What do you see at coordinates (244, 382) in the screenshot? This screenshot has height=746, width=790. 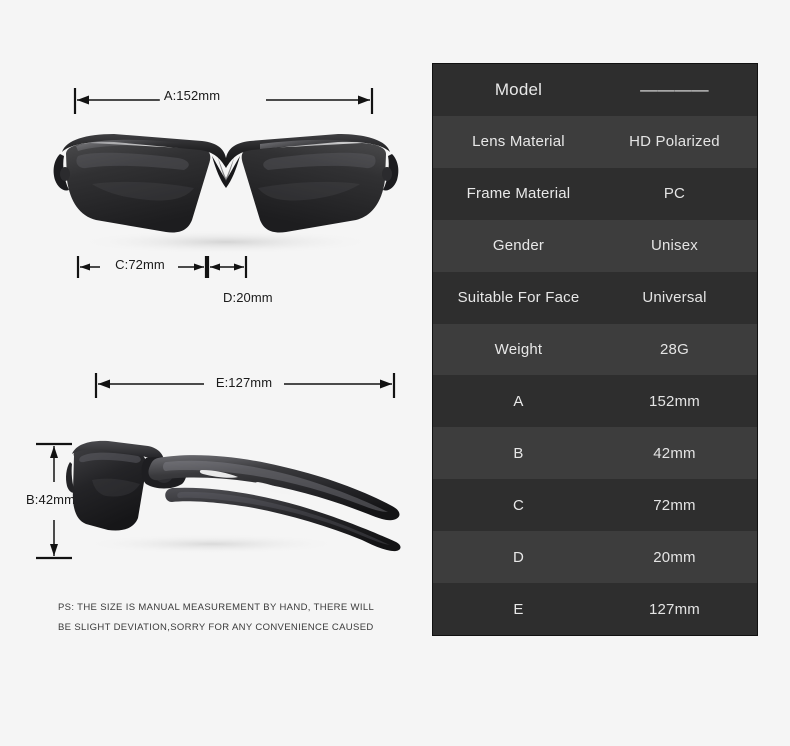 I see `dimension-label-e: E:127mm` at bounding box center [244, 382].